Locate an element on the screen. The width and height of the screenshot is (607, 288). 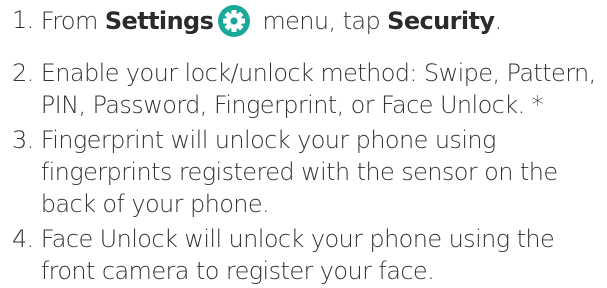
step-1: 1. From Settings menu, tap Security. is located at coordinates (305, 21).